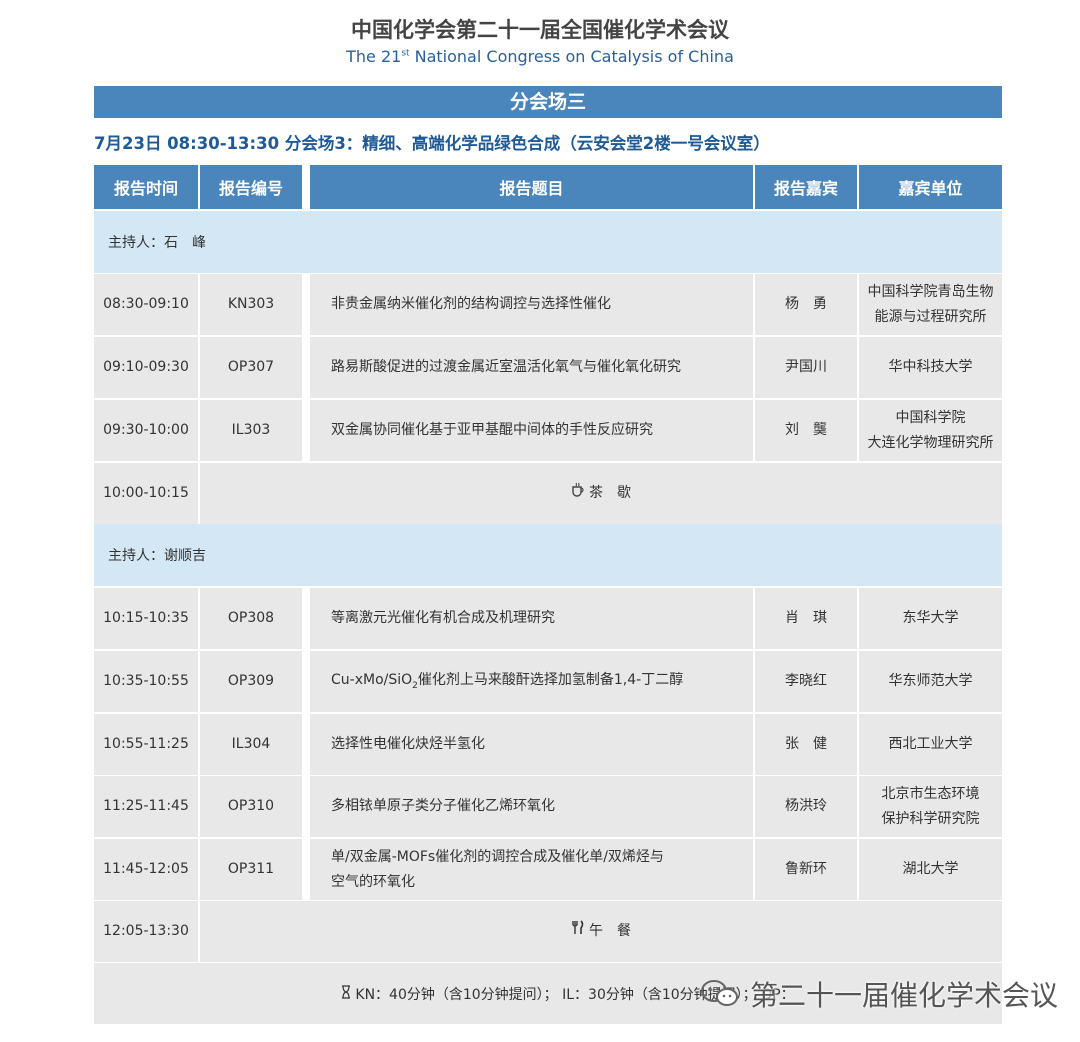 Image resolution: width=1080 pixels, height=1042 pixels. I want to click on break-row: 12:05-13:30 午 餐, so click(548, 931).